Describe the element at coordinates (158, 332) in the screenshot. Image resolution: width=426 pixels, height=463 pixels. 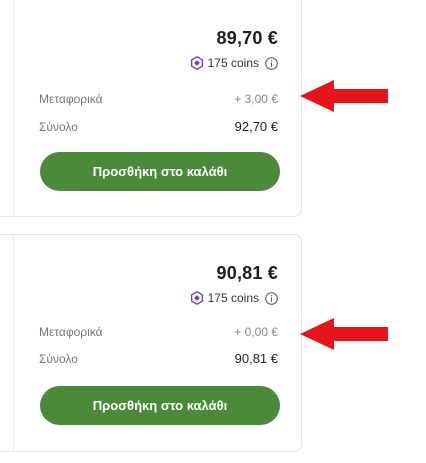
I see `shipping-row: Μεταφορικά + 0,00 €` at that location.